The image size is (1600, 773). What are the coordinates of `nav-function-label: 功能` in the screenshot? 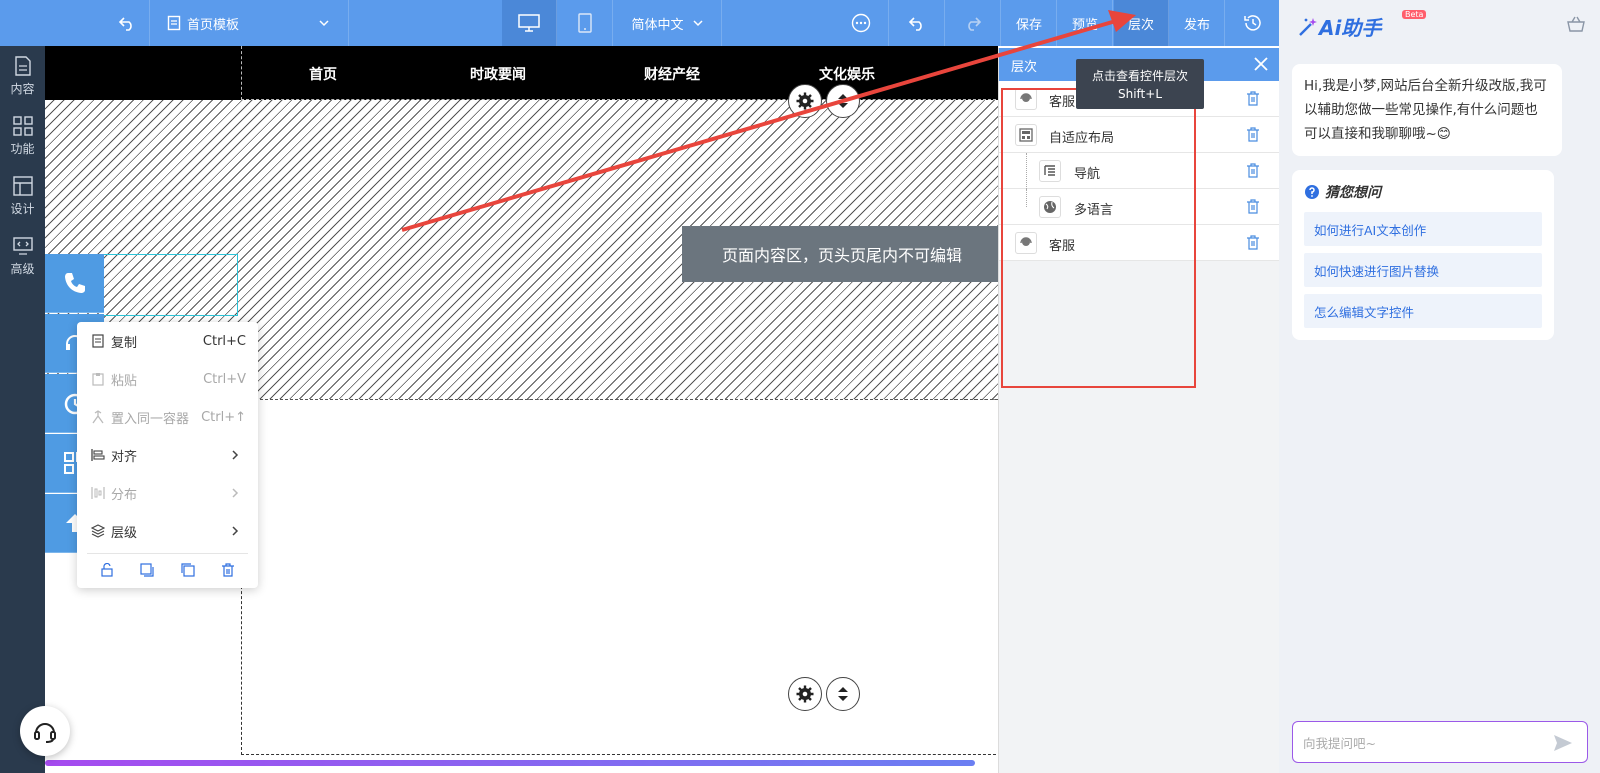 It's located at (22, 148).